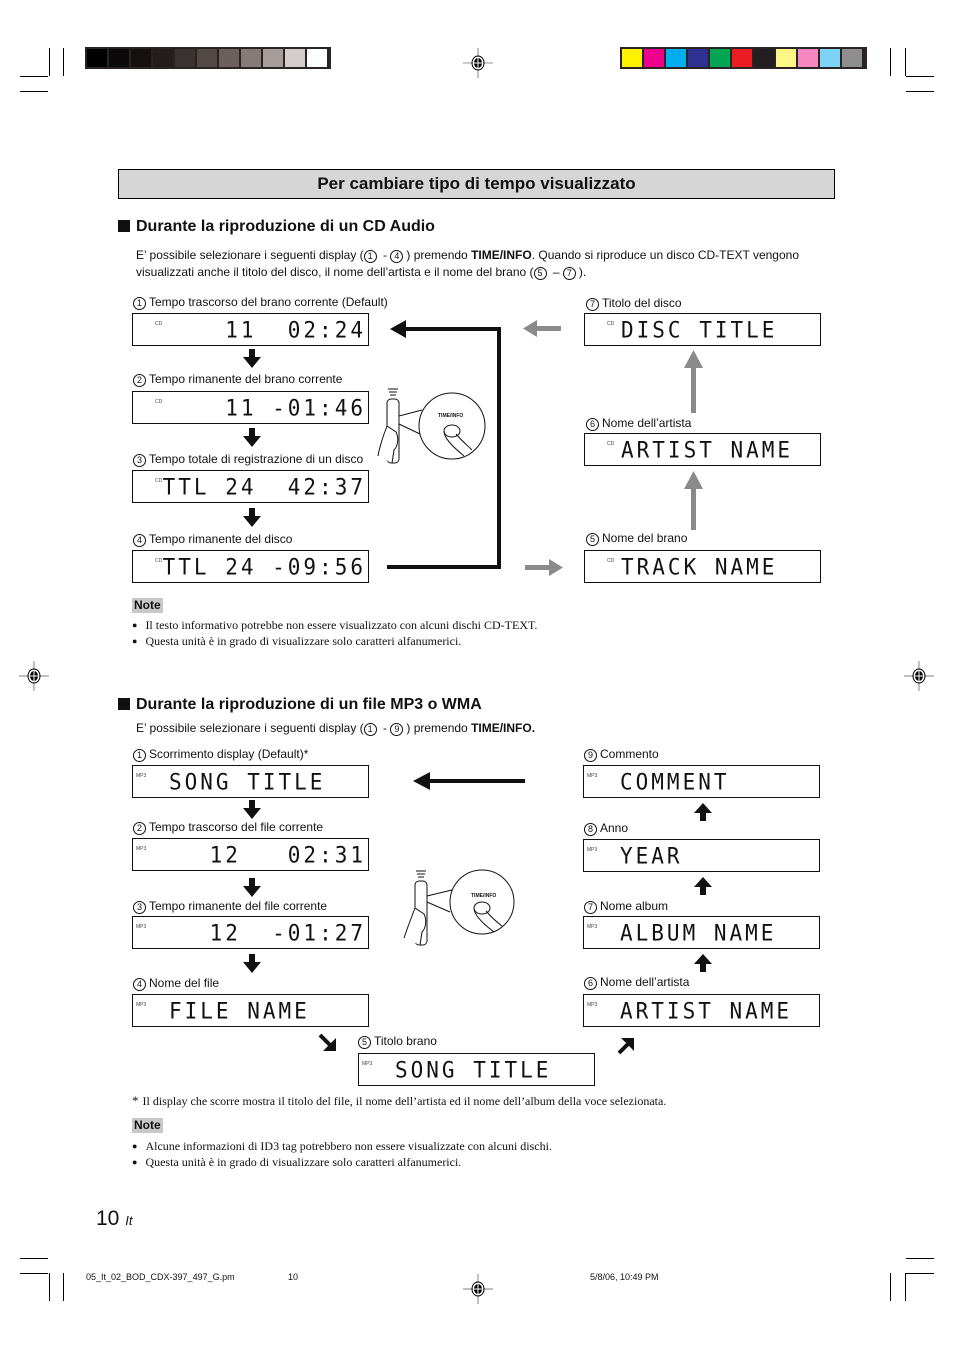 The width and height of the screenshot is (954, 1351). What do you see at coordinates (743, 58) in the screenshot?
I see `color-calibration-bar` at bounding box center [743, 58].